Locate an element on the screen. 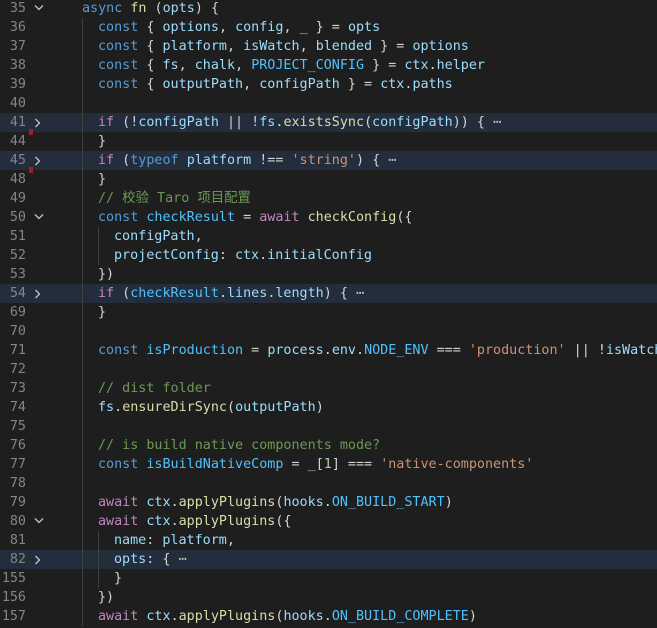 Image resolution: width=657 pixels, height=628 pixels. code-token: ) { is located at coordinates (207, 8).